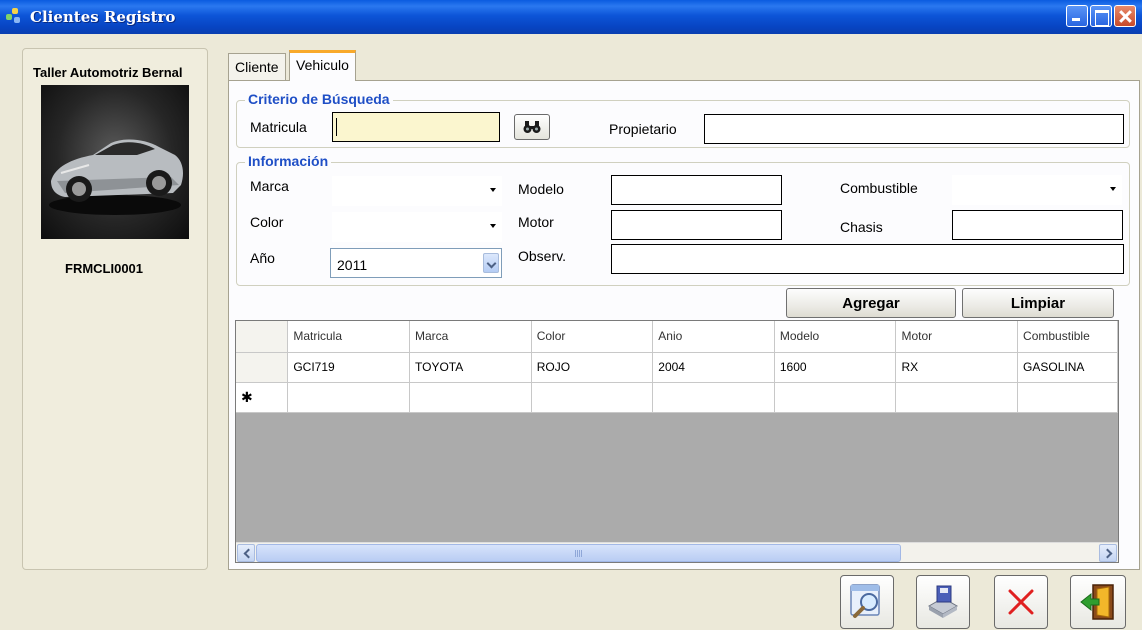 The image size is (1142, 630). What do you see at coordinates (288, 161) in the screenshot?
I see `info-group-legend: Información` at bounding box center [288, 161].